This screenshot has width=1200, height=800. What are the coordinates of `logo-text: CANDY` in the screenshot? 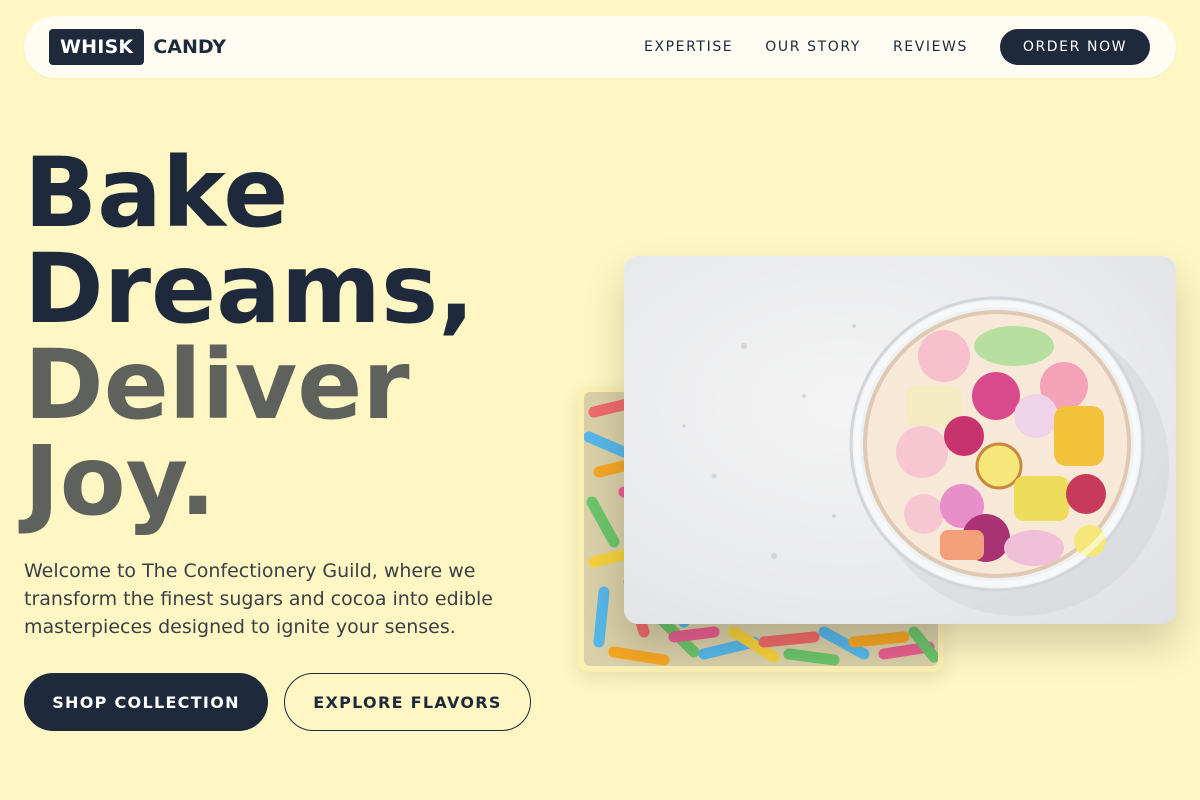 It's located at (190, 47).